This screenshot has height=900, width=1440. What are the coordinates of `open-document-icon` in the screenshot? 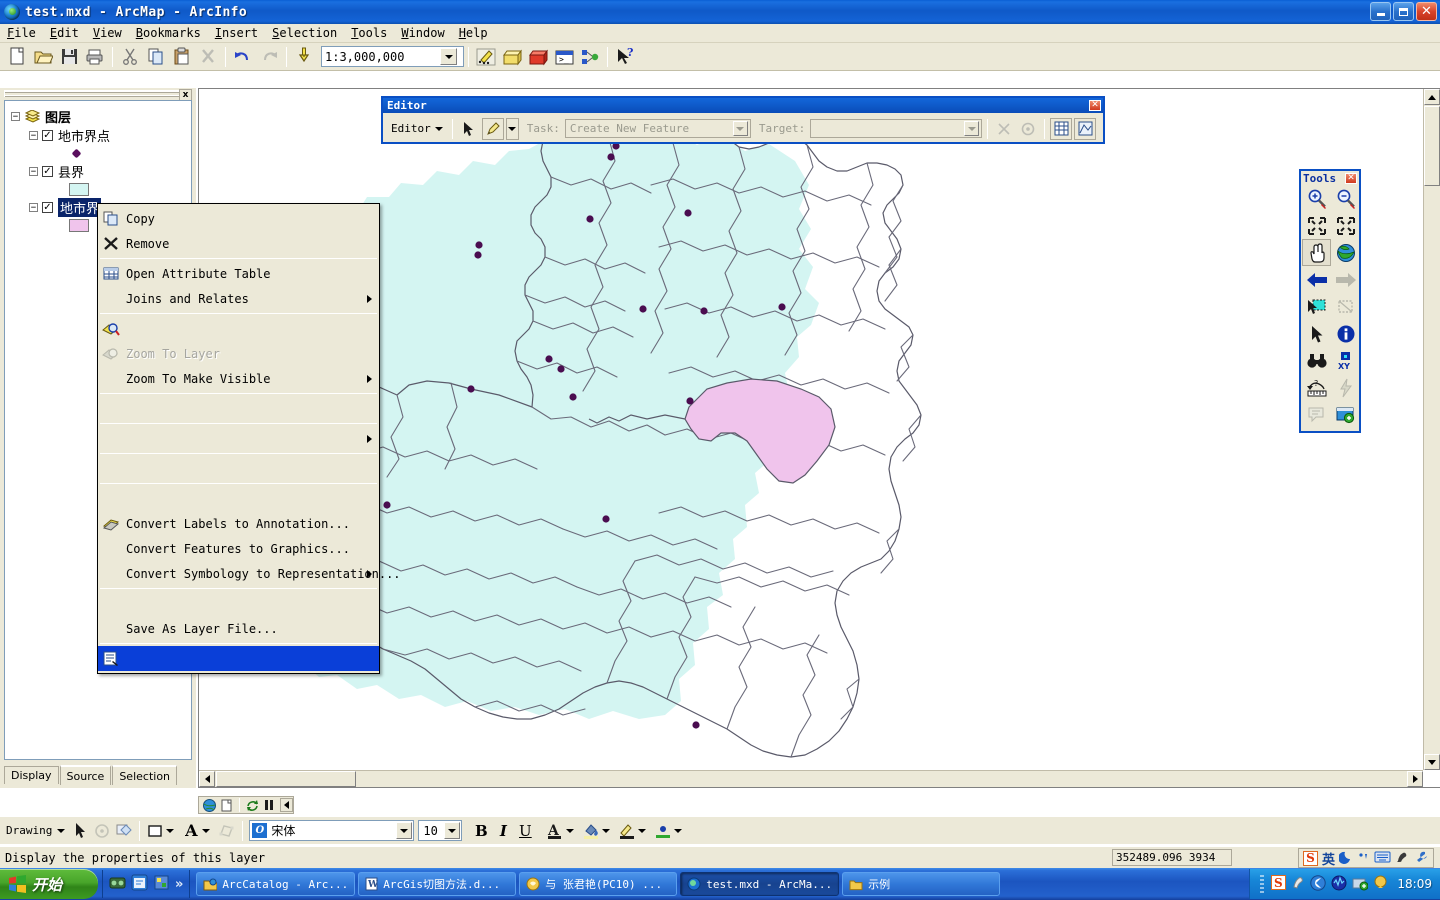 It's located at (43, 57).